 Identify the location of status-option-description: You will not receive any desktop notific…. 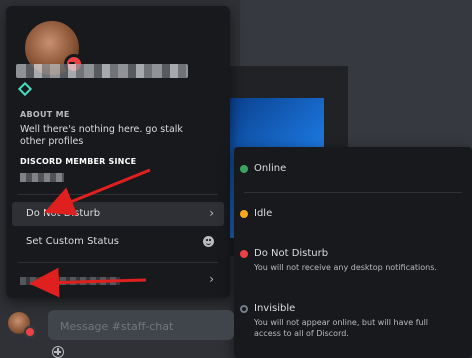
(345, 267).